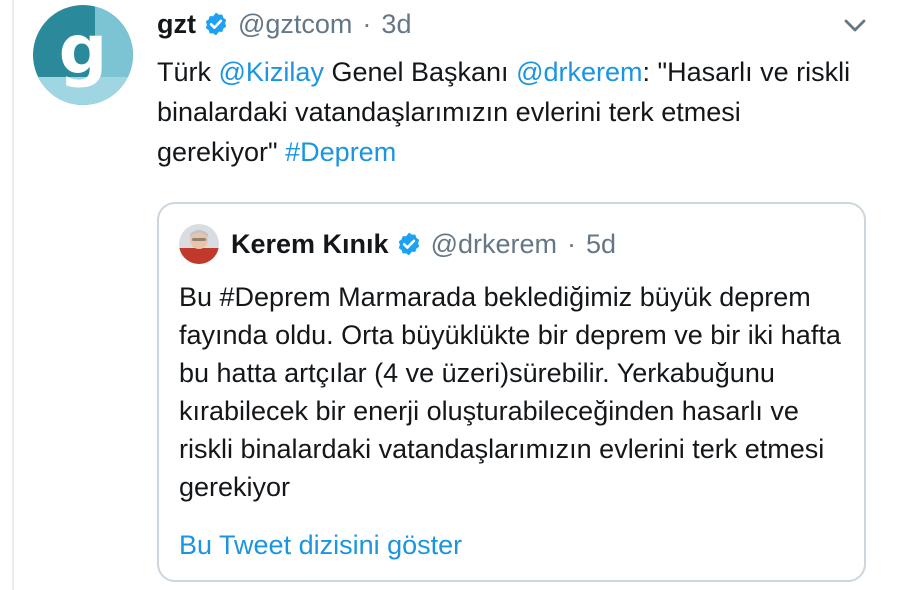 Image resolution: width=900 pixels, height=590 pixels. I want to click on mention-link-kizilay: @Kizilay, so click(271, 72).